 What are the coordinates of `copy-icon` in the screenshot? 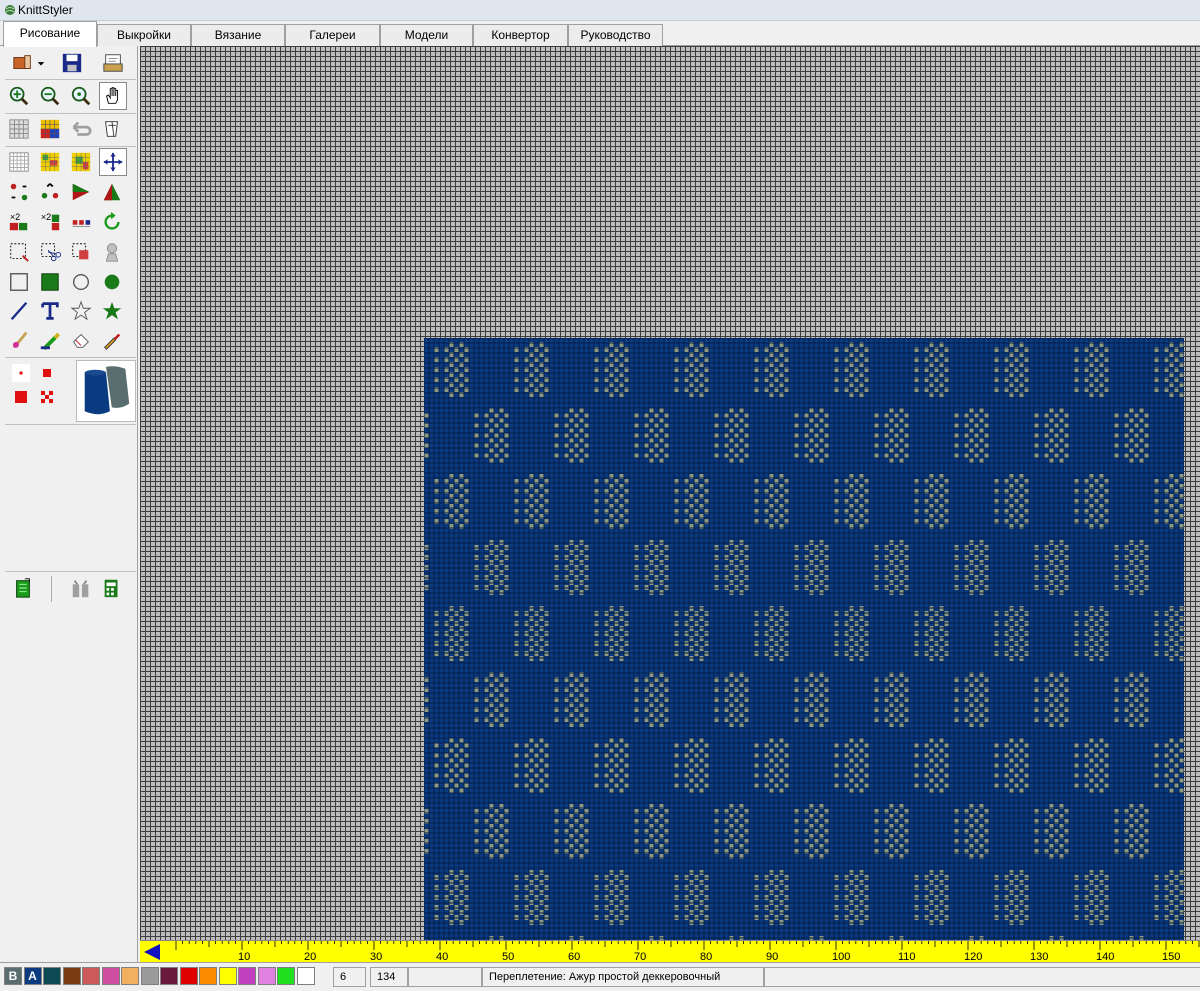 It's located at (81, 252).